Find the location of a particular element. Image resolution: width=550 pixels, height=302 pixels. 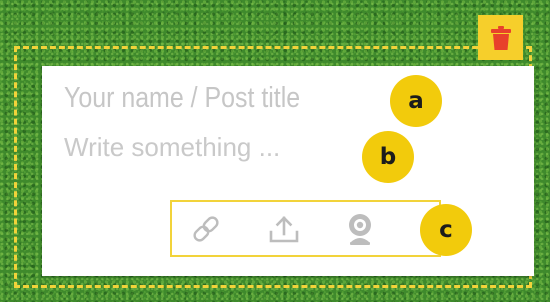

trash-icon is located at coordinates (501, 38).